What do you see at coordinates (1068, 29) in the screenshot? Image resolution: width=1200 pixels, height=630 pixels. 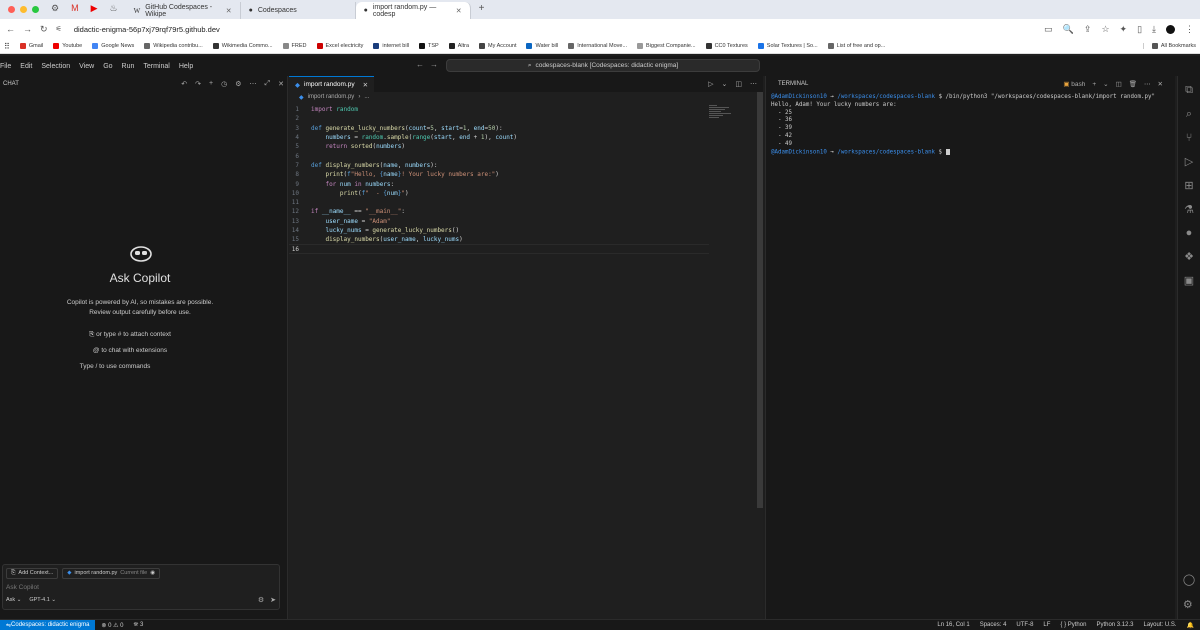 I see `zoom-icon: 🔍` at bounding box center [1068, 29].